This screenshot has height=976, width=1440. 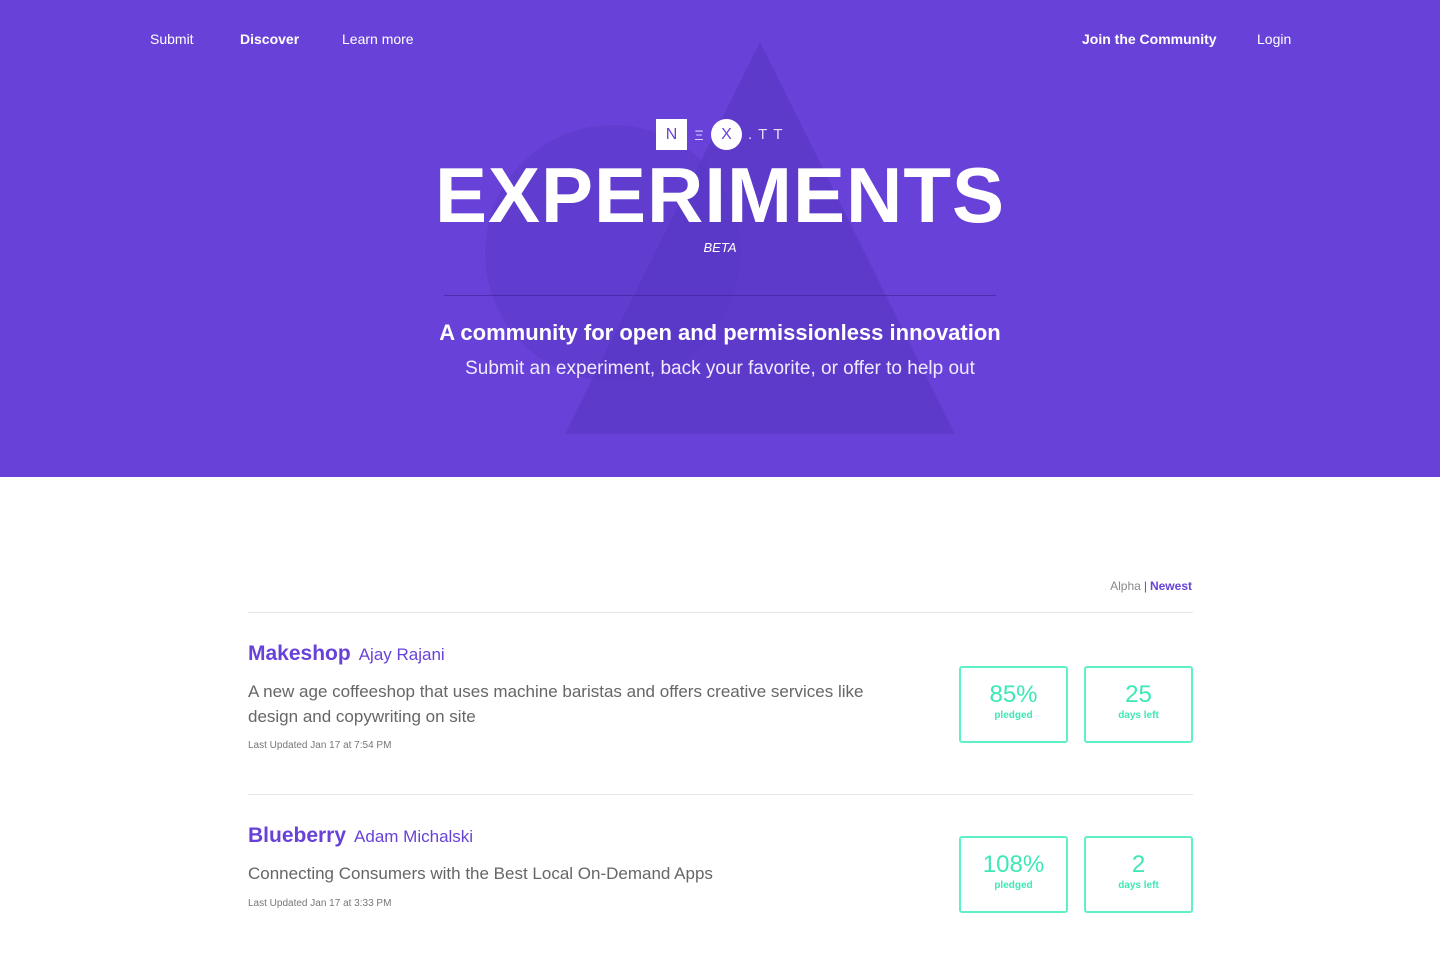 I want to click on nav-submit-link: Submit, so click(x=172, y=39).